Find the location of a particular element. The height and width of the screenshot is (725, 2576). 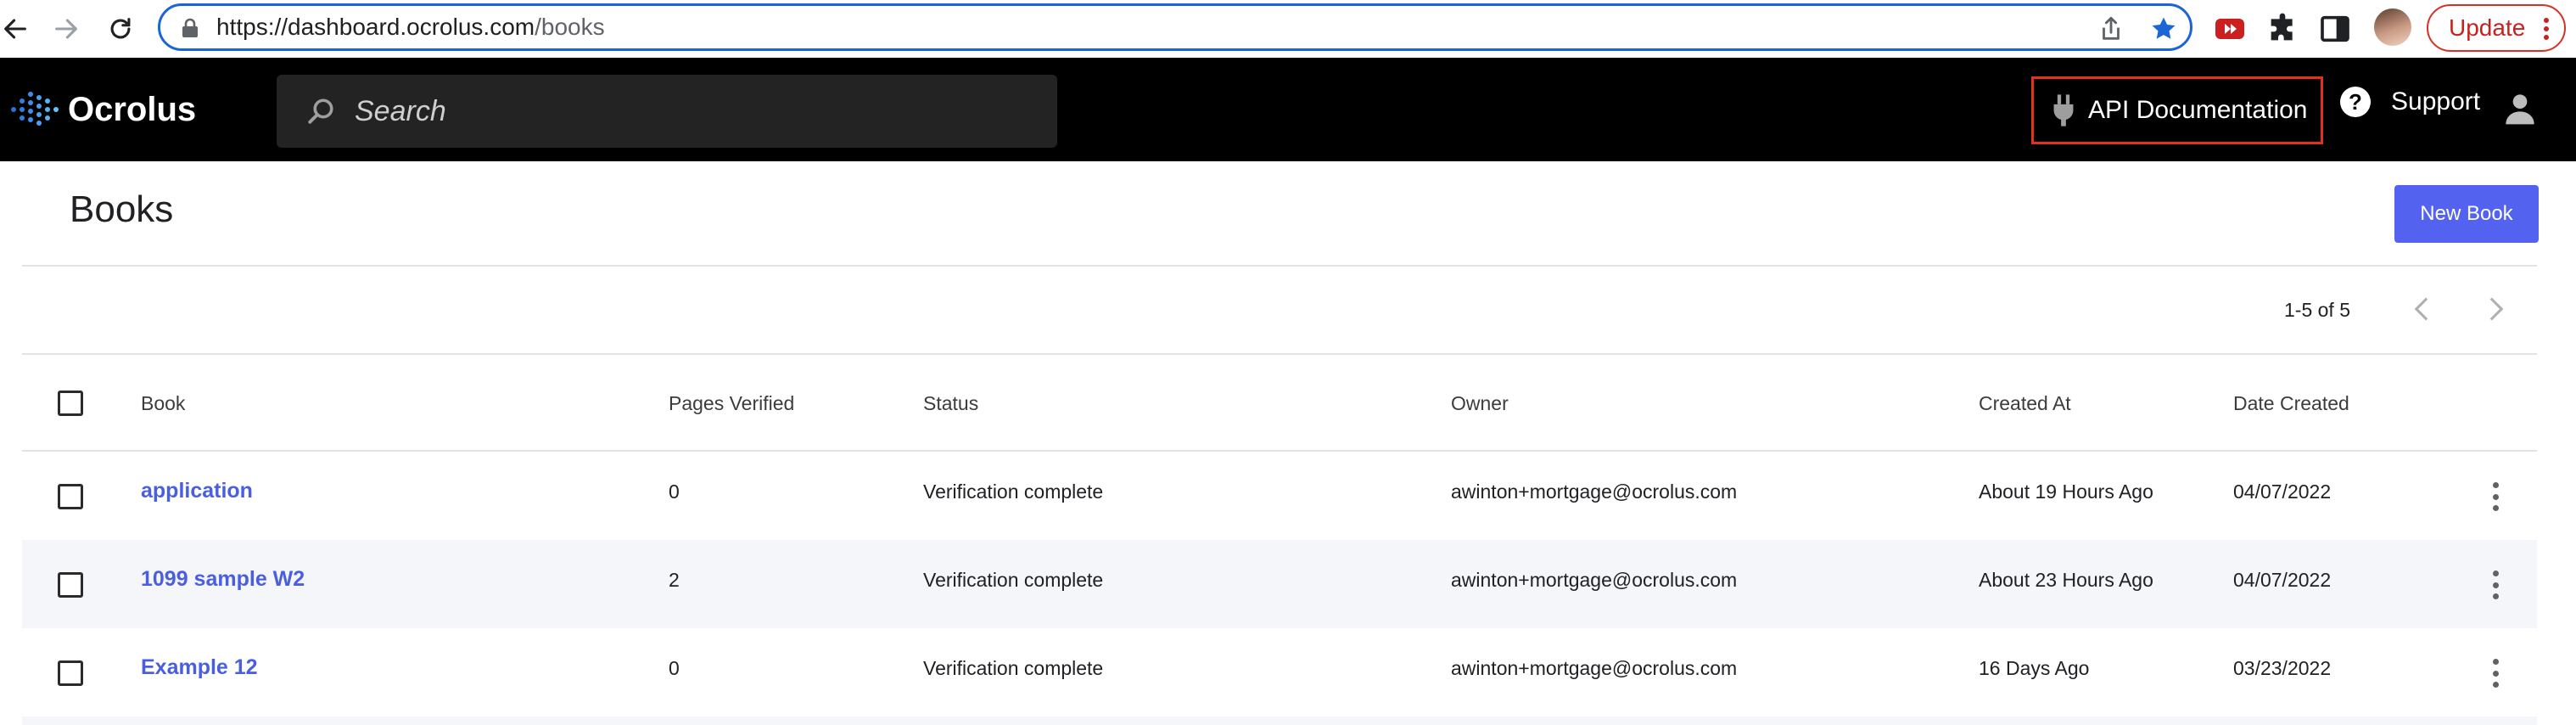

select-all-checkbox is located at coordinates (71, 404).